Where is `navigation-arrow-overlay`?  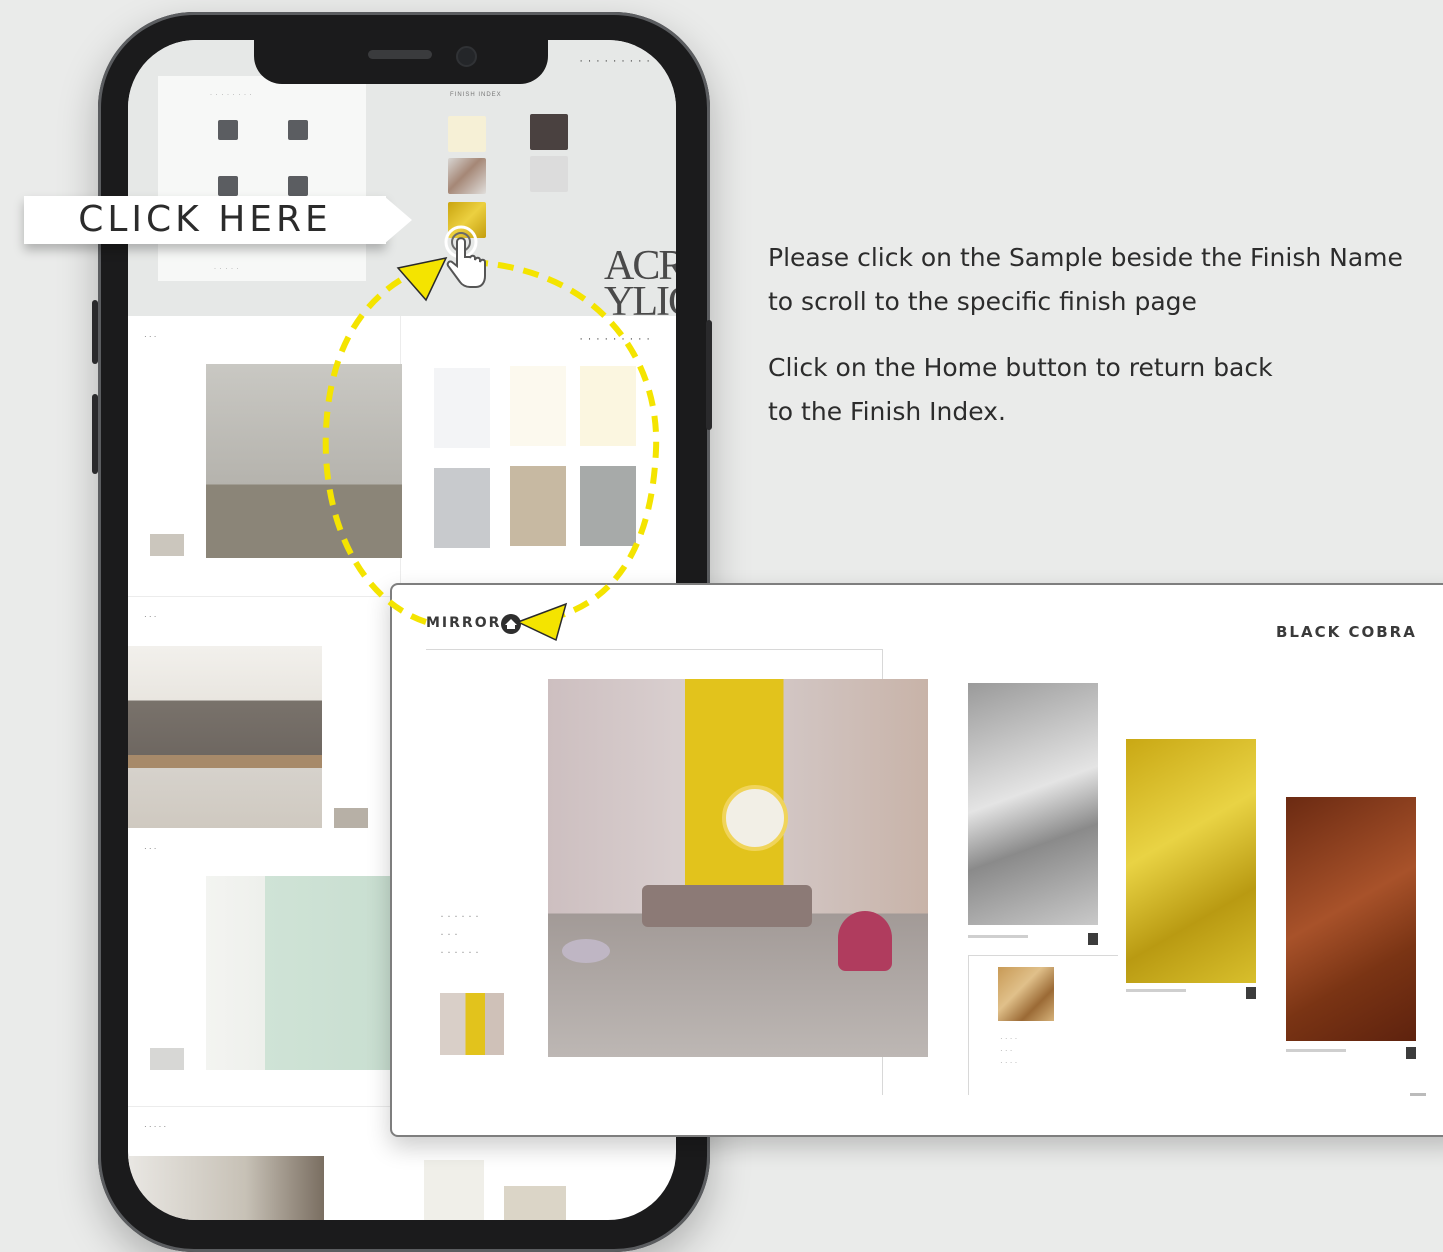 navigation-arrow-overlay is located at coordinates (491, 449).